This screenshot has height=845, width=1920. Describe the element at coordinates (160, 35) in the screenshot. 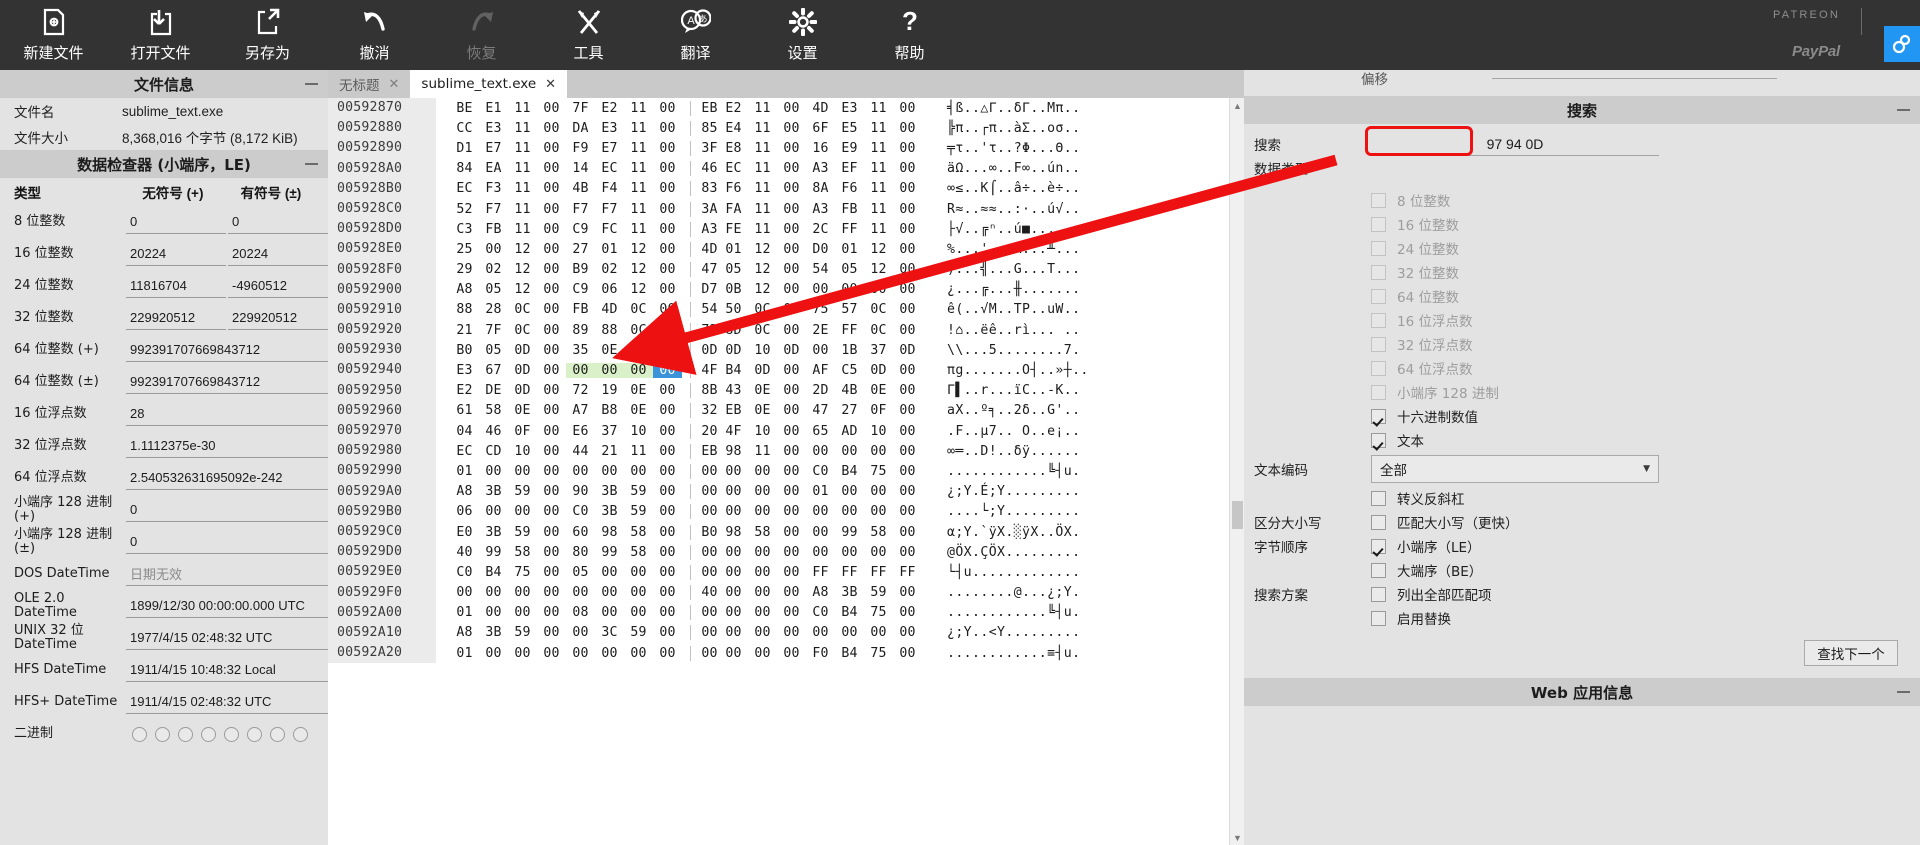

I see `toolbar-button-open-file: 打开文件` at that location.